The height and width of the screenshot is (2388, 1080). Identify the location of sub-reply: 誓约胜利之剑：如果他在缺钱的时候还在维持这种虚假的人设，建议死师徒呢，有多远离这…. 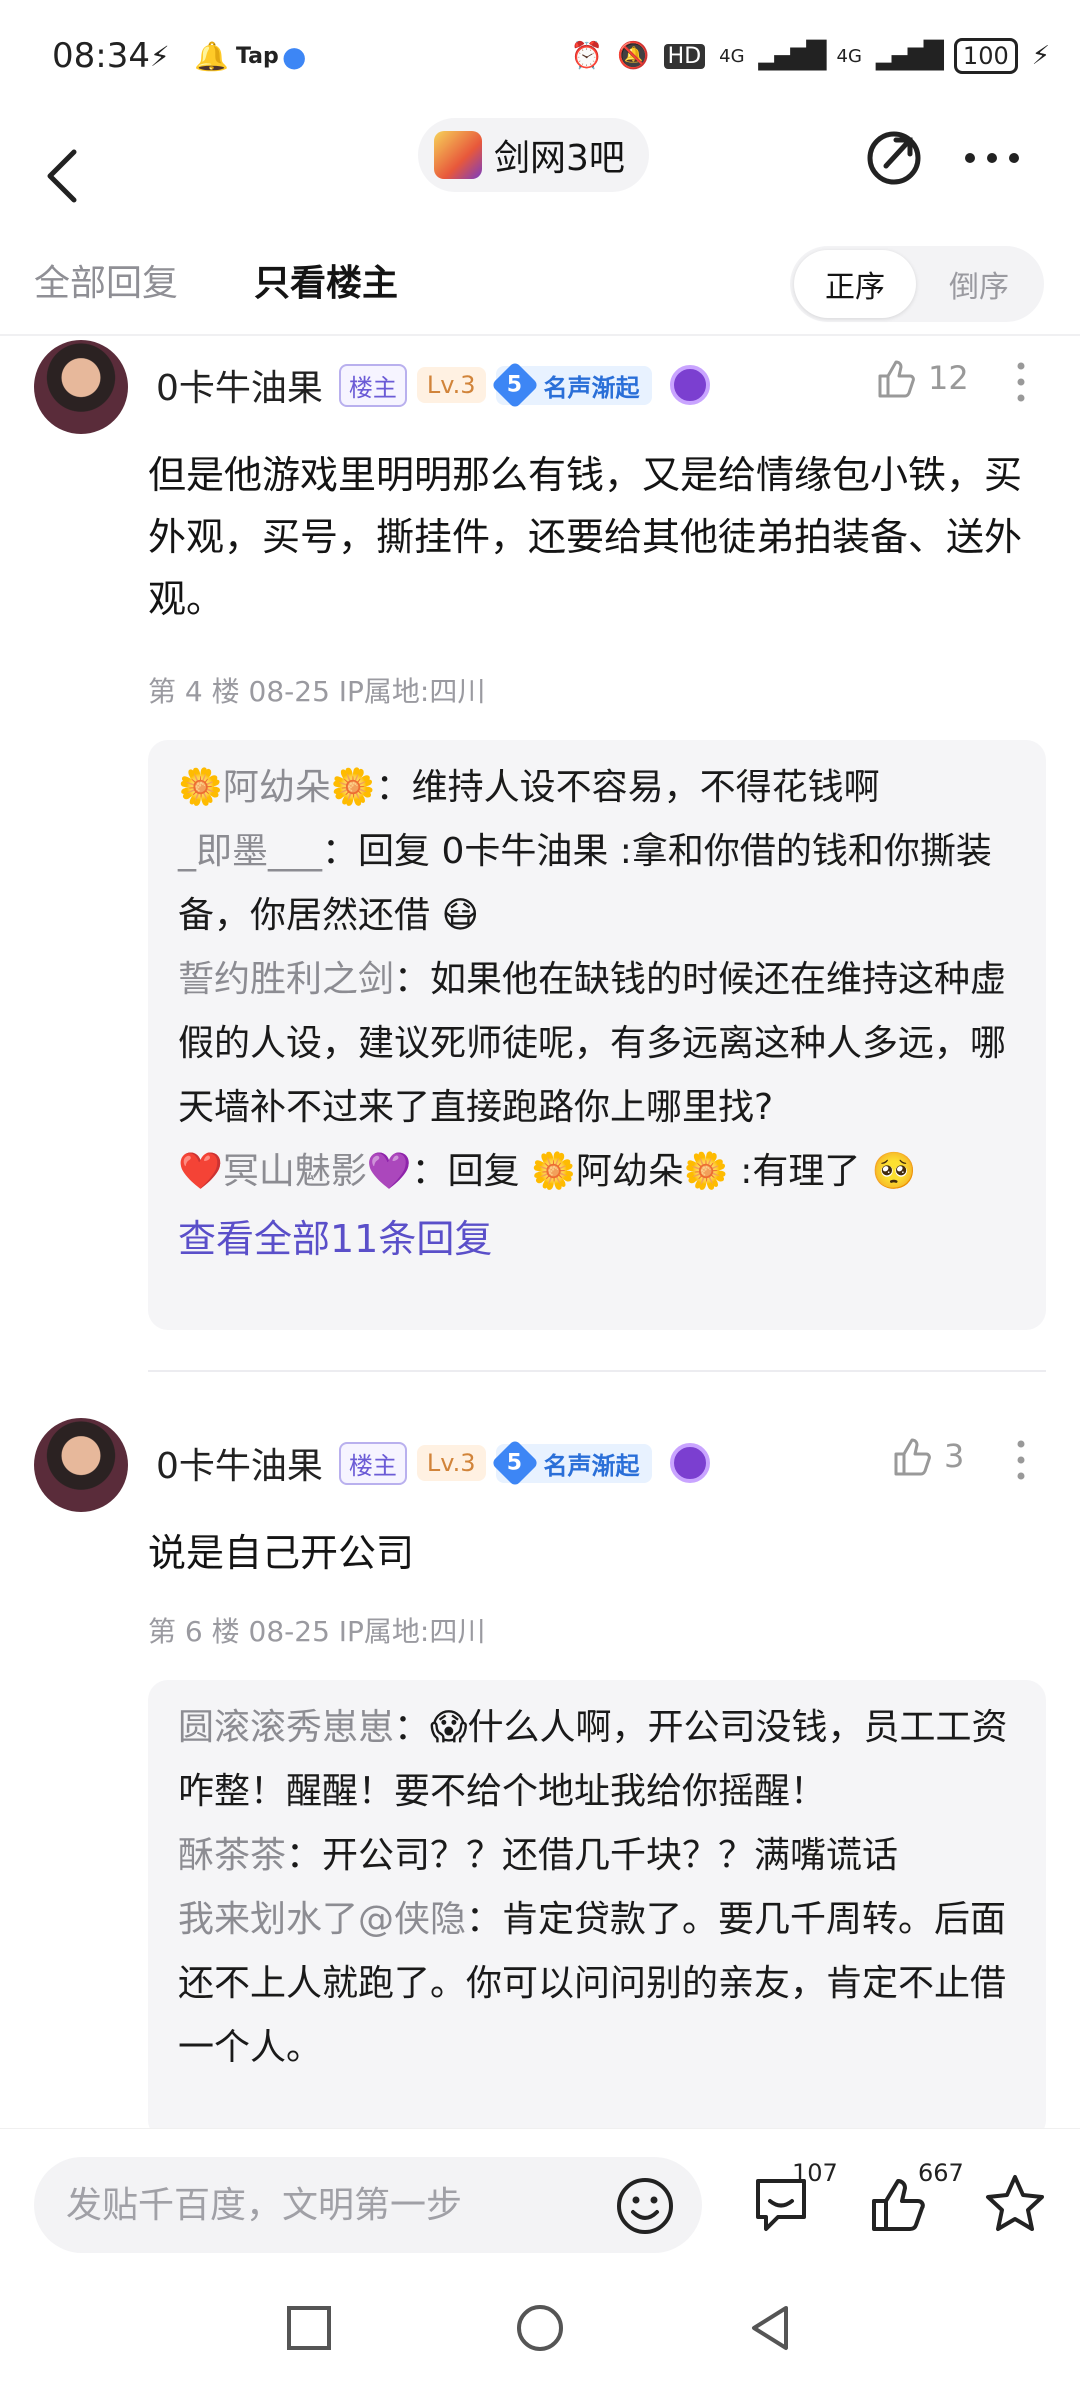
(597, 1044).